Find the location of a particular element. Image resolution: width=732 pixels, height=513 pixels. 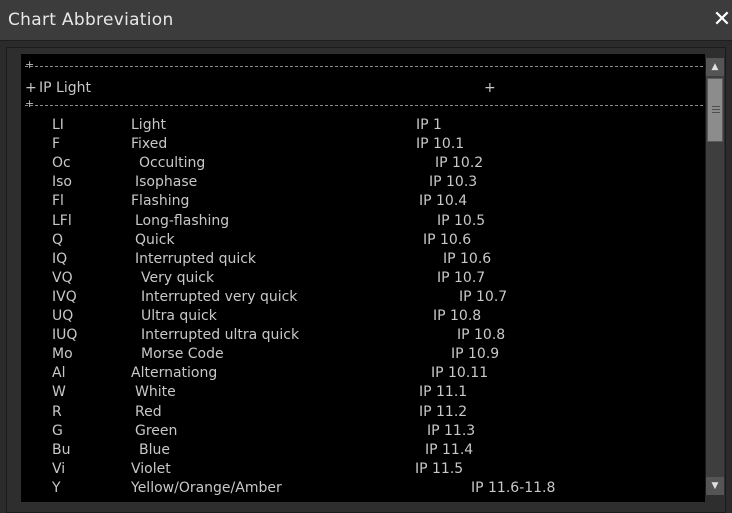

meaning-cell: Isophase is located at coordinates (166, 182).